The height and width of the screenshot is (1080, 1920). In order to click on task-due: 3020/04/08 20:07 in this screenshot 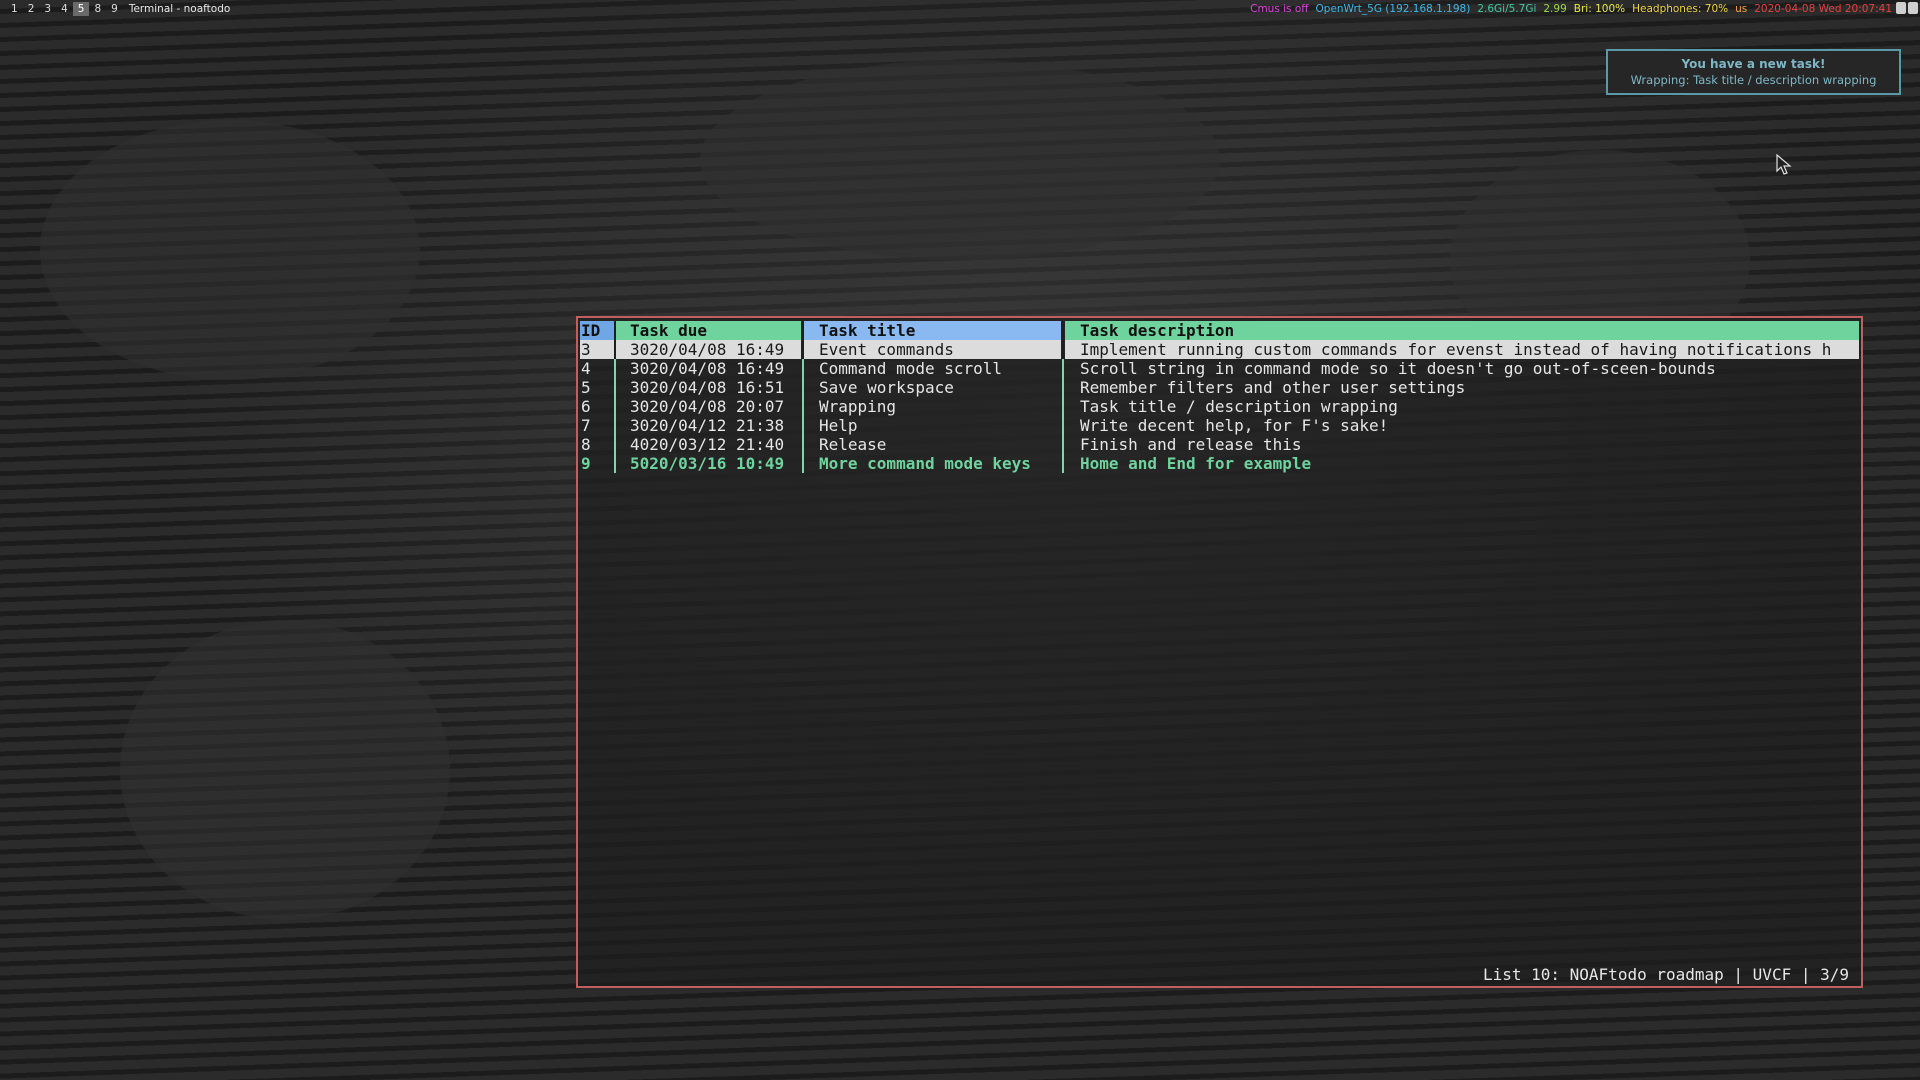, I will do `click(707, 406)`.